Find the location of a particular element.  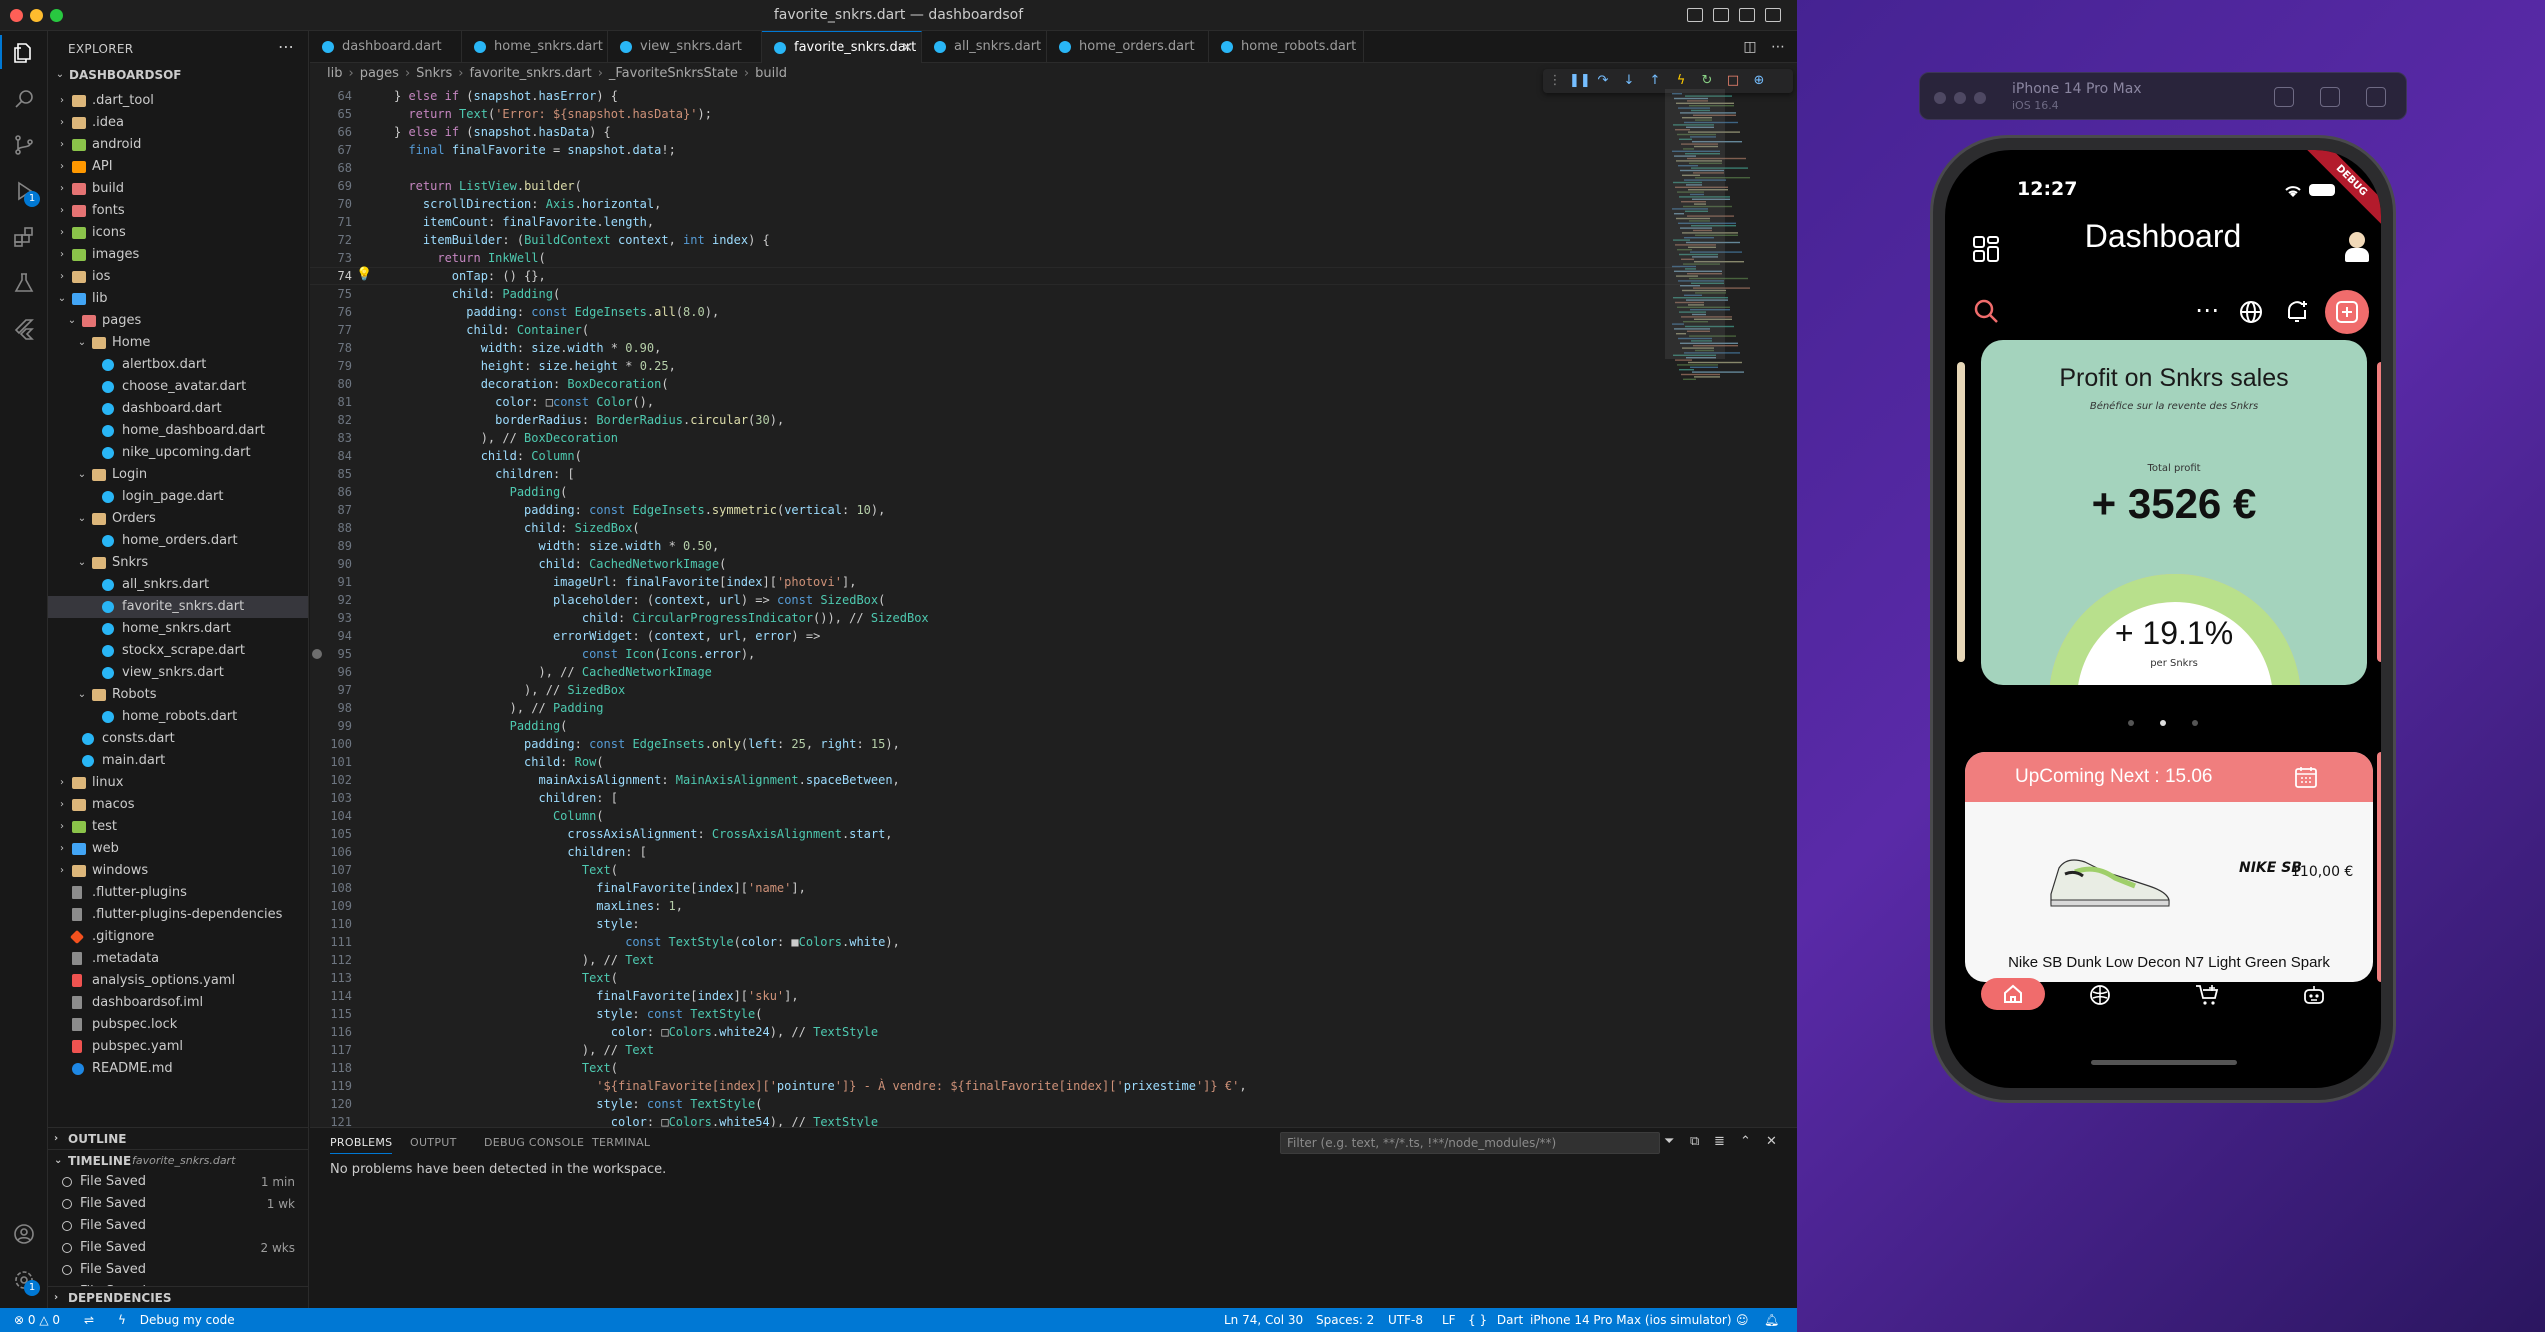

tree-item: › linux is located at coordinates (178, 783).